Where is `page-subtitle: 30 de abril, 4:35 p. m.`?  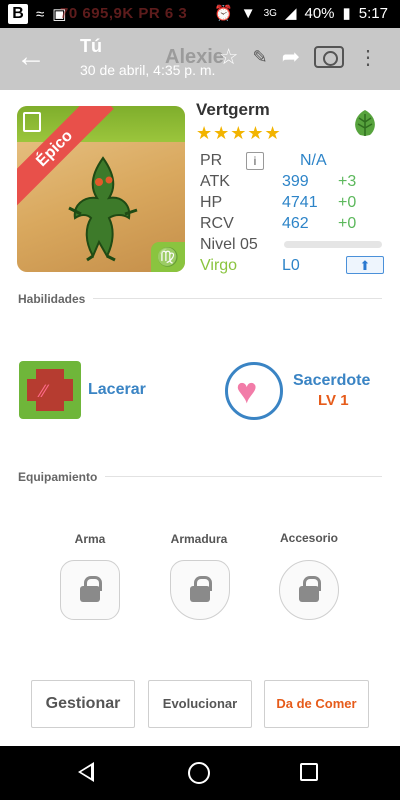 page-subtitle: 30 de abril, 4:35 p. m. is located at coordinates (148, 70).